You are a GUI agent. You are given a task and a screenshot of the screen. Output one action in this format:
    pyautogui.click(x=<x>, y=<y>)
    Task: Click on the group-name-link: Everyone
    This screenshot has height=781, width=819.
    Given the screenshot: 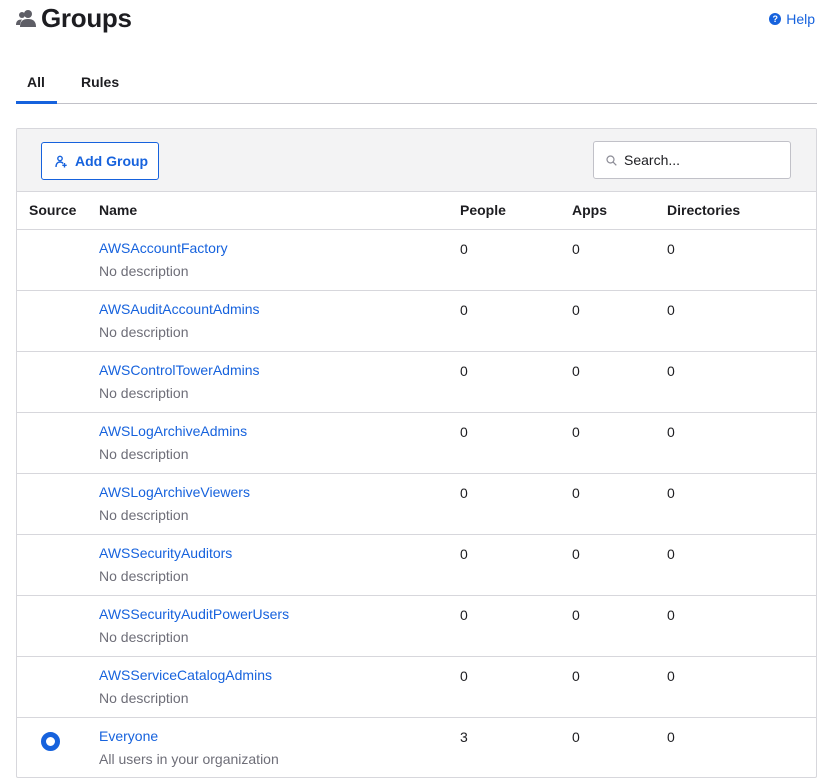 What is the action you would take?
    pyautogui.click(x=279, y=731)
    